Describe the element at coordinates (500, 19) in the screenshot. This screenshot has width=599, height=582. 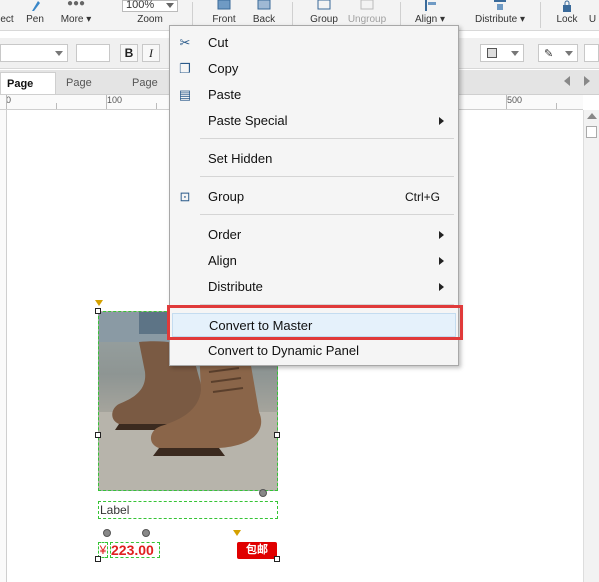
I see `distribute-label: Distribute ▾` at that location.